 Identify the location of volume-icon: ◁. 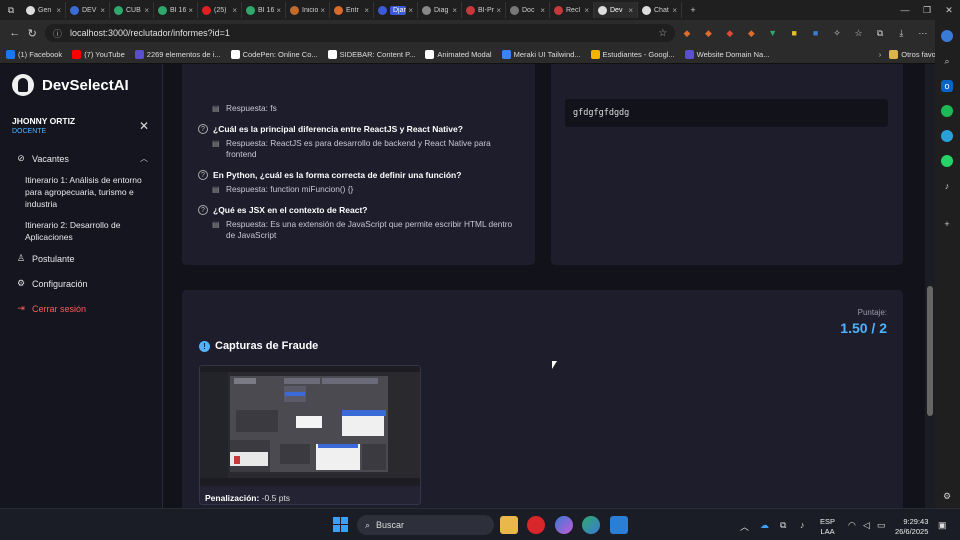
(866, 525).